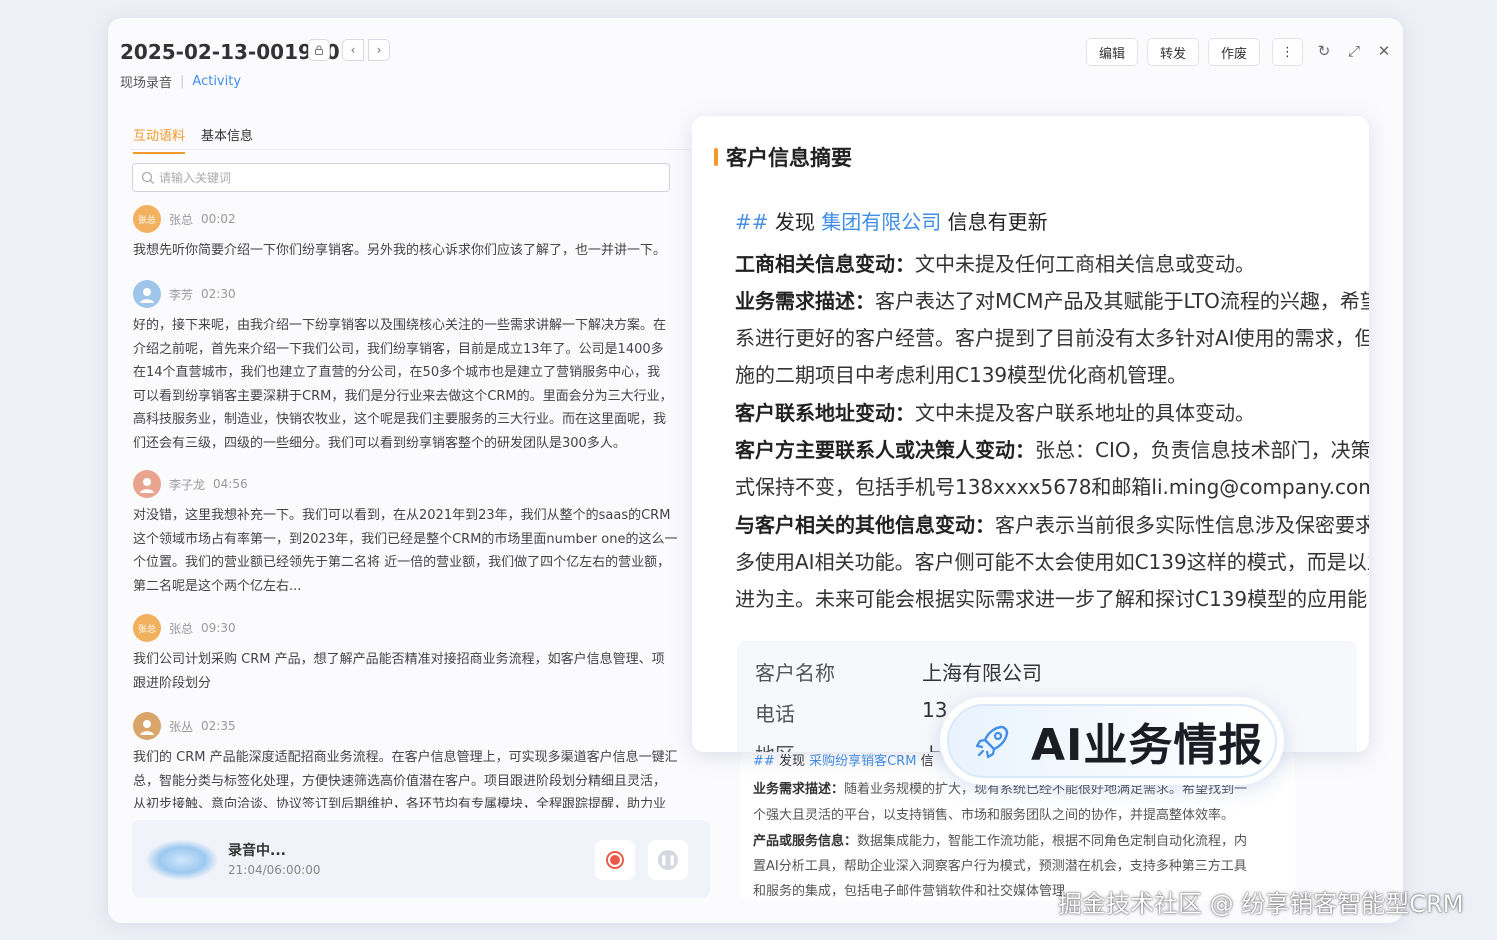  What do you see at coordinates (862, 761) in the screenshot?
I see `company-link: 采购纷享销客CRM` at bounding box center [862, 761].